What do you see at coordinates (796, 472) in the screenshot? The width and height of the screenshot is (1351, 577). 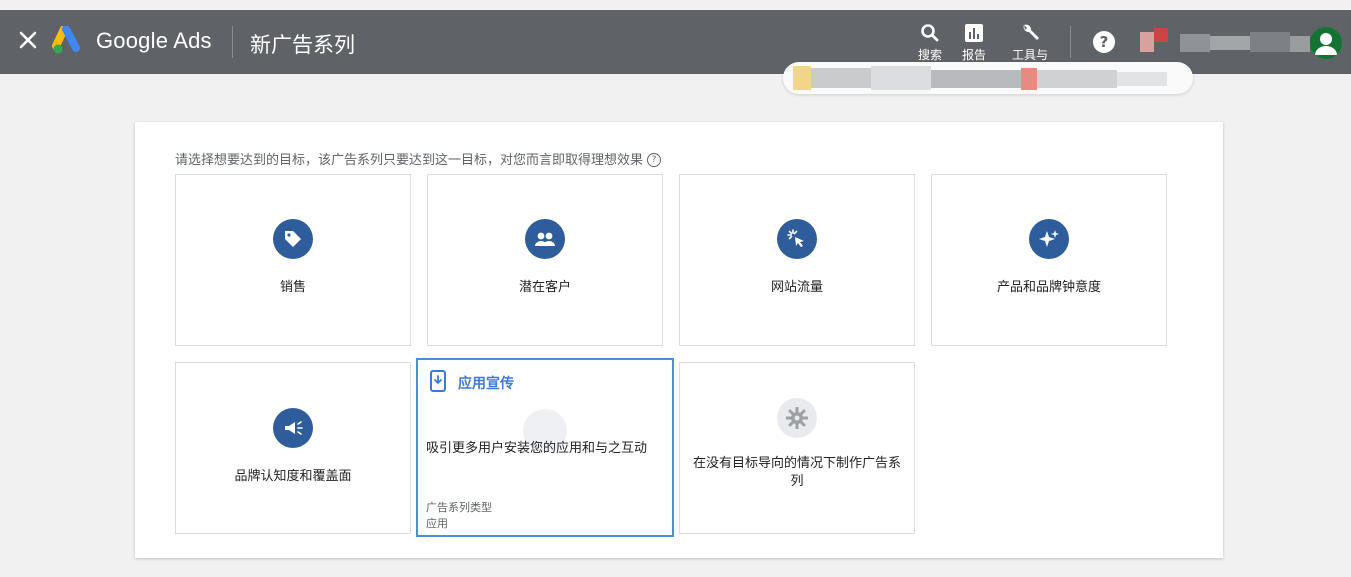 I see `goal-label-no-goal: 在没有目标导向的情况下制作广告系列` at bounding box center [796, 472].